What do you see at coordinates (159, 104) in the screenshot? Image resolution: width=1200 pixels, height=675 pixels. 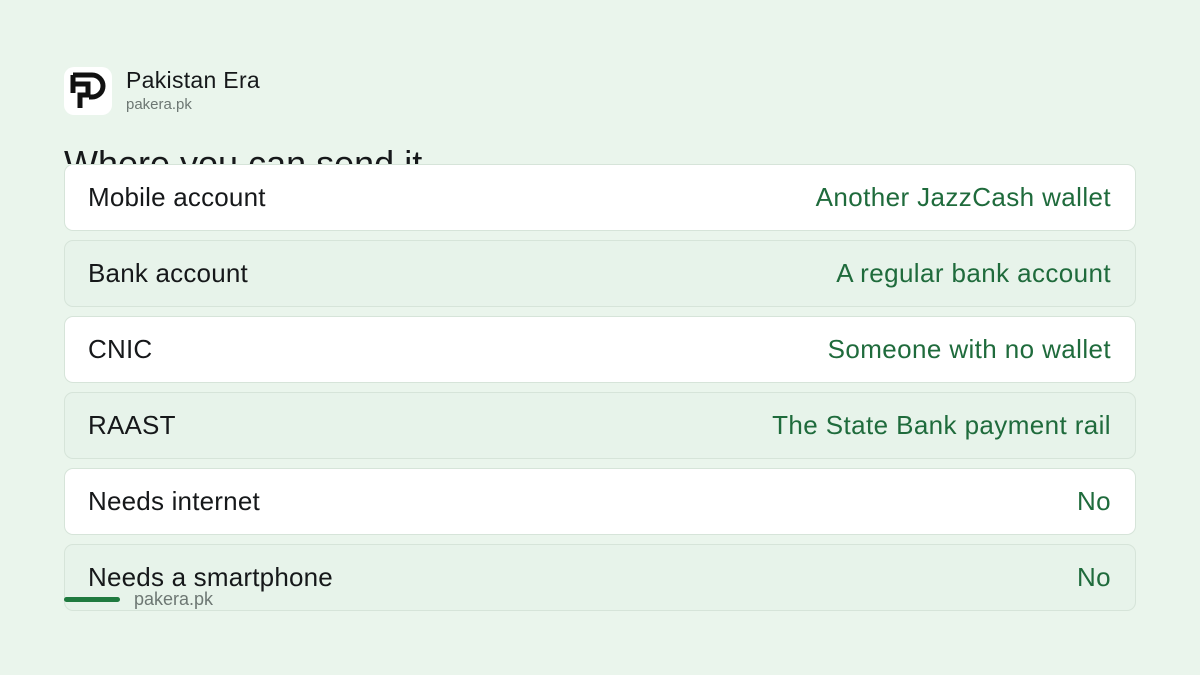 I see `brand-domain: pakera.pk` at bounding box center [159, 104].